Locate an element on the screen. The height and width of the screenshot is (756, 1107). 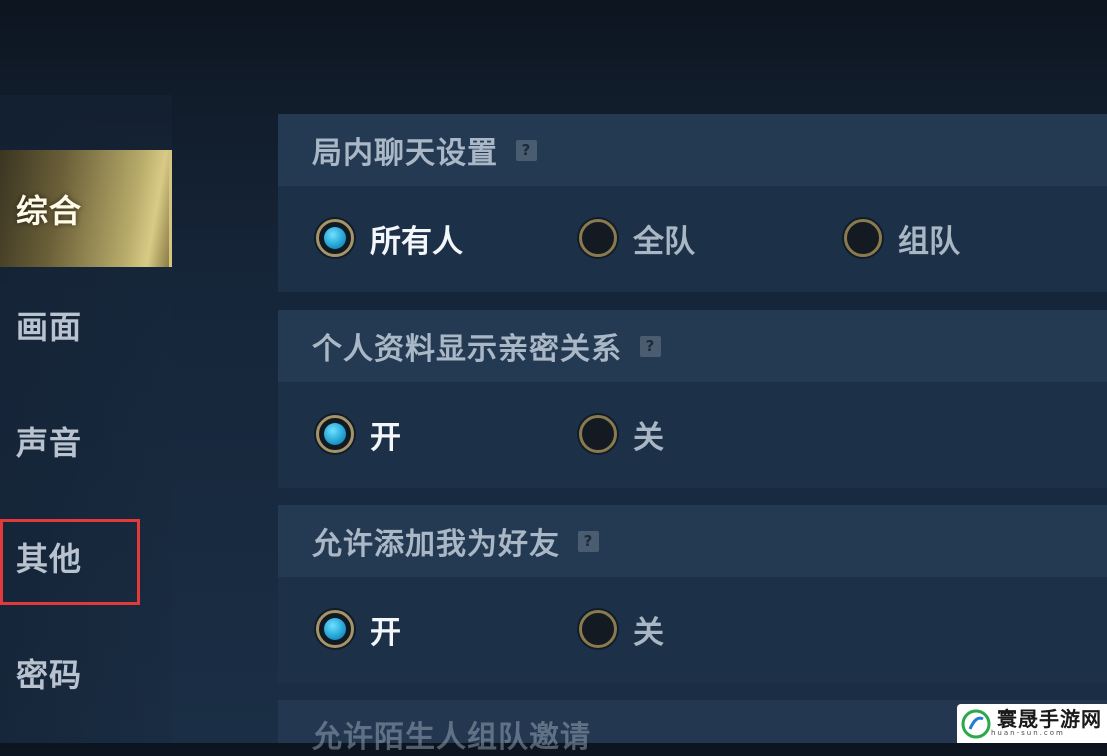
section-header: 允许添加我为好友 ? is located at coordinates (692, 541).